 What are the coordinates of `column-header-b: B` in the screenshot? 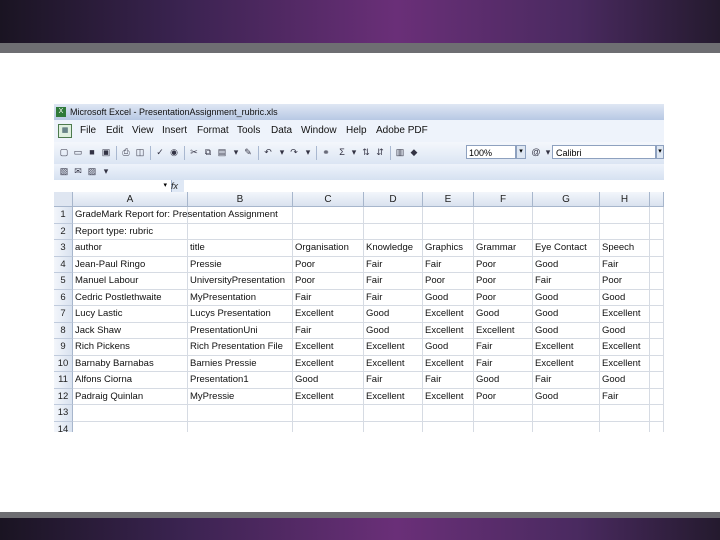 It's located at (240, 199).